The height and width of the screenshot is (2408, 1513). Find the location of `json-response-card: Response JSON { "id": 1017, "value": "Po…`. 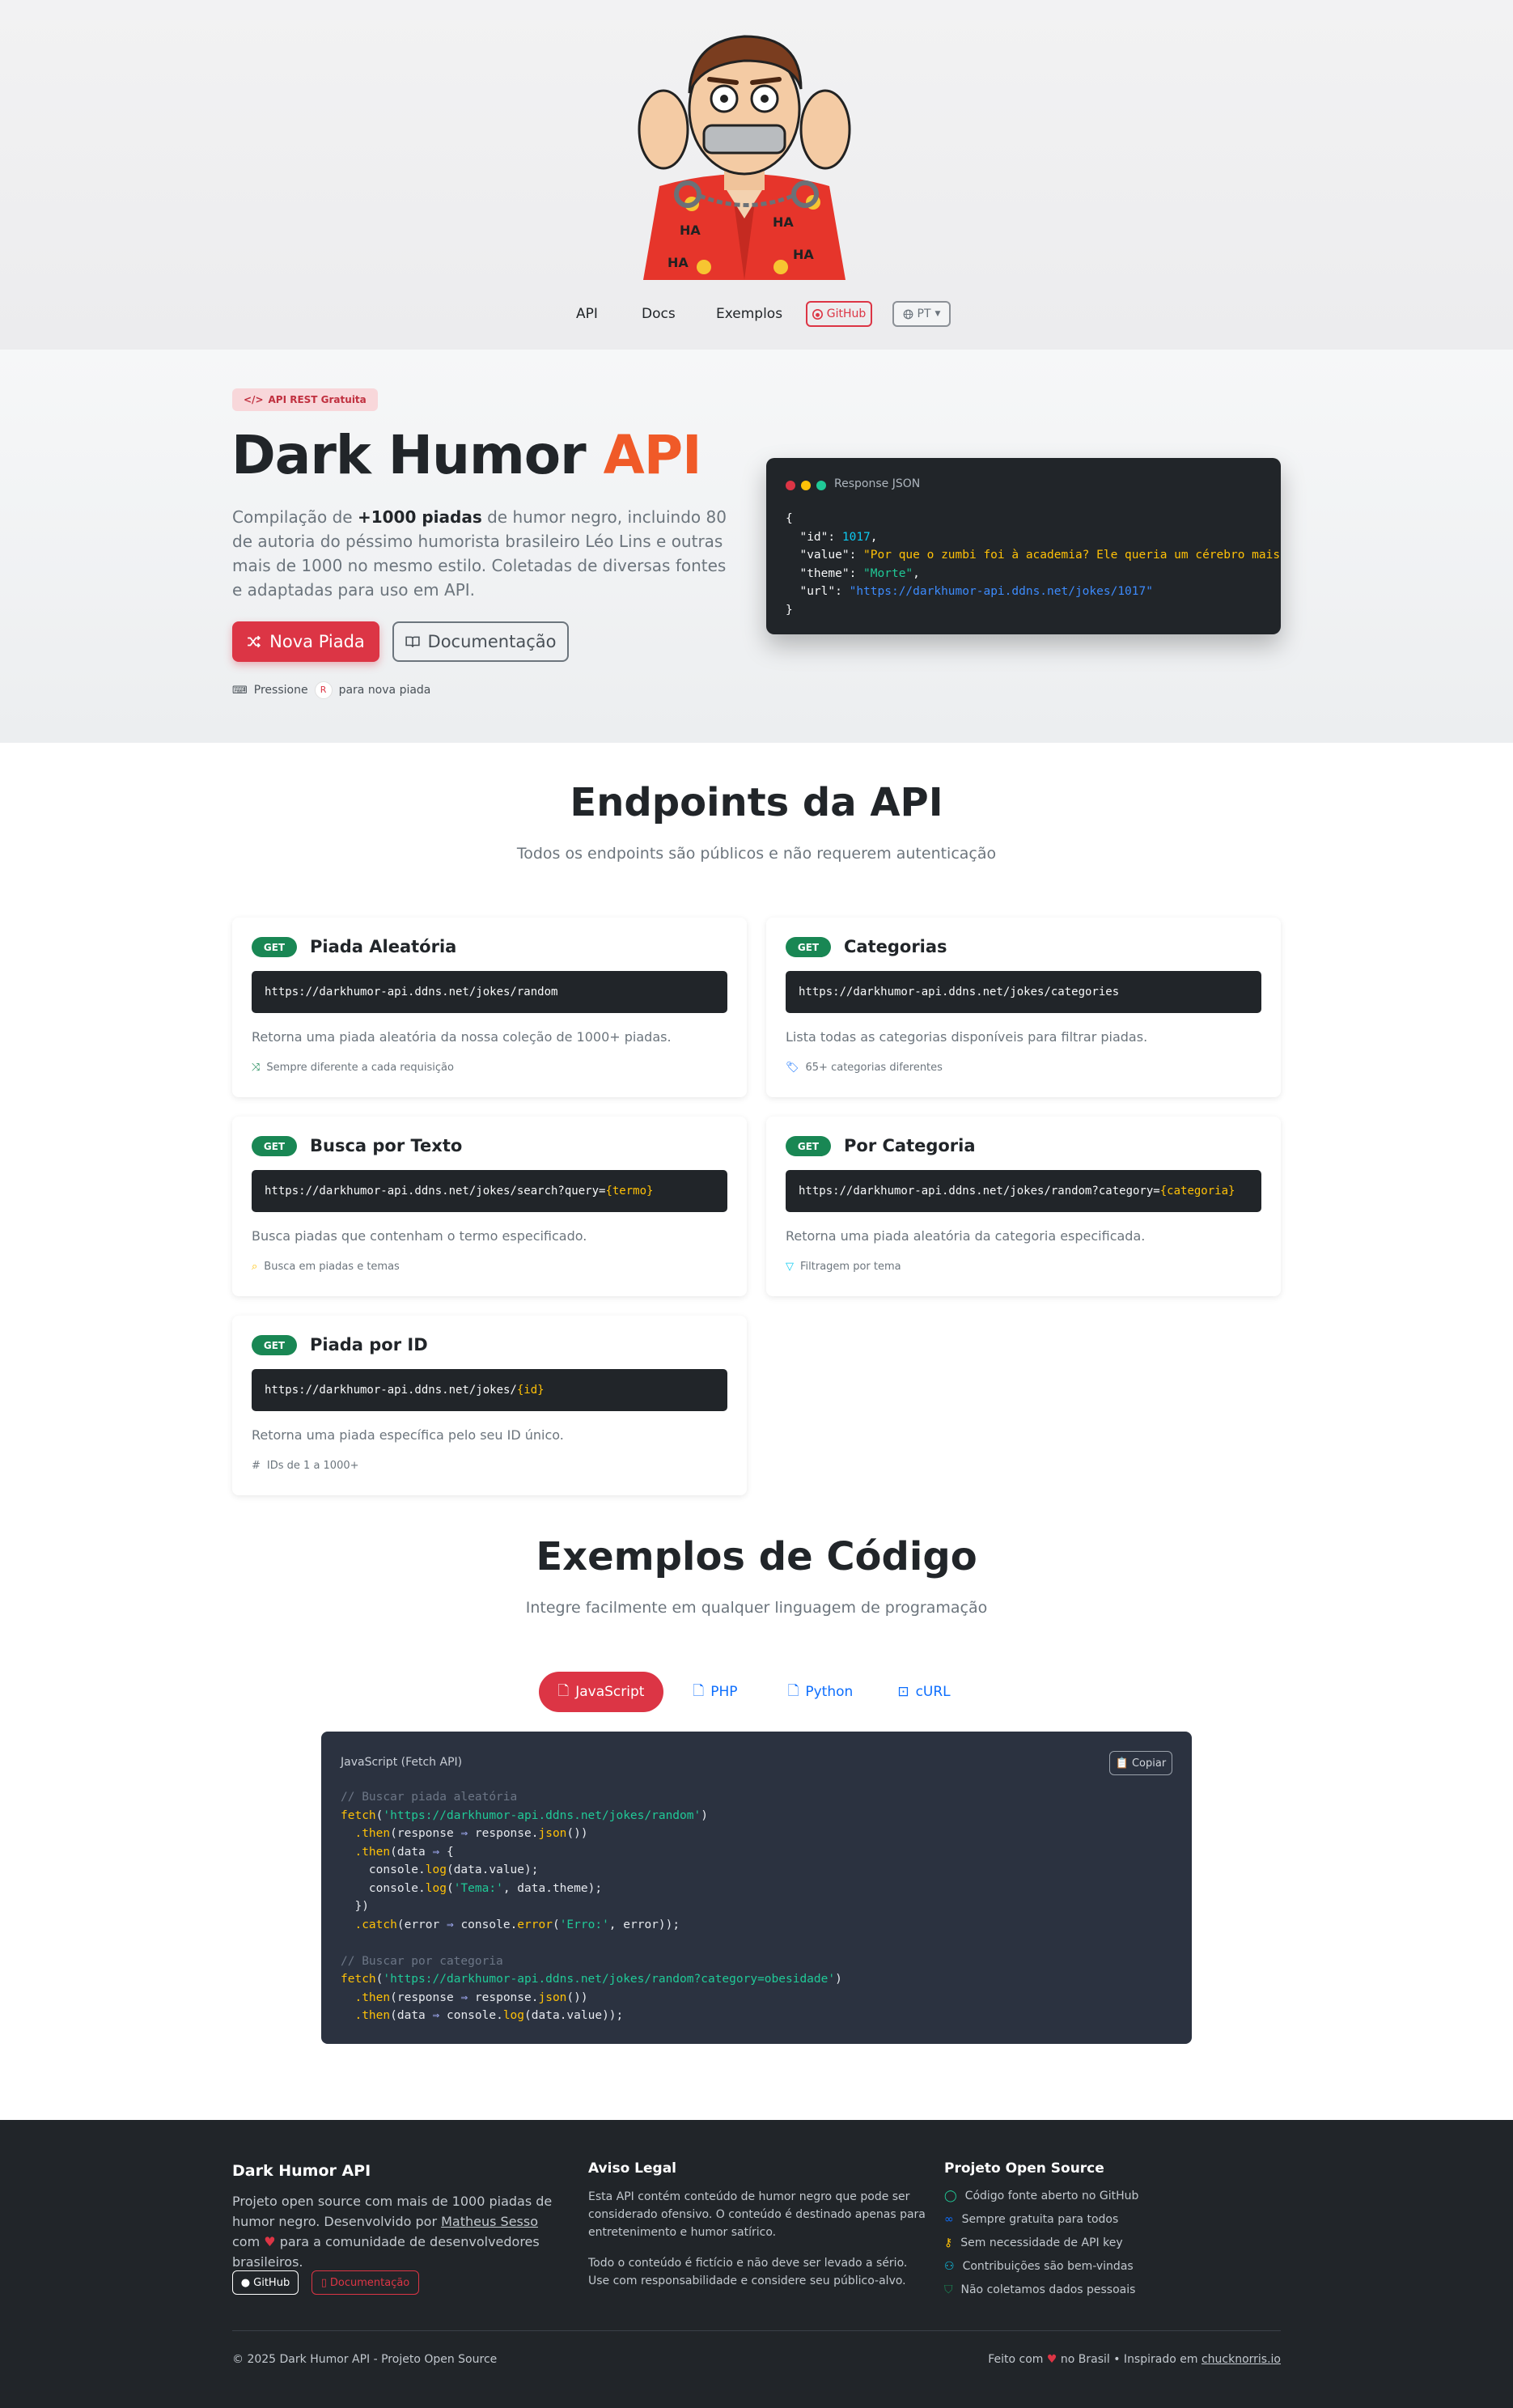

json-response-card: Response JSON { "id": 1017, "value": "Po… is located at coordinates (1023, 546).